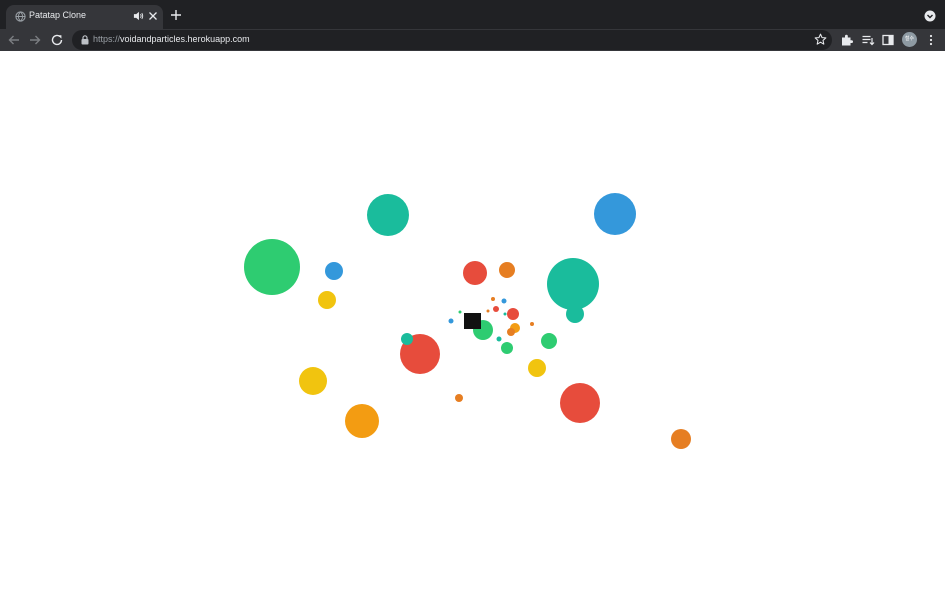 The image size is (945, 591). What do you see at coordinates (176, 15) in the screenshot?
I see `plus-icon` at bounding box center [176, 15].